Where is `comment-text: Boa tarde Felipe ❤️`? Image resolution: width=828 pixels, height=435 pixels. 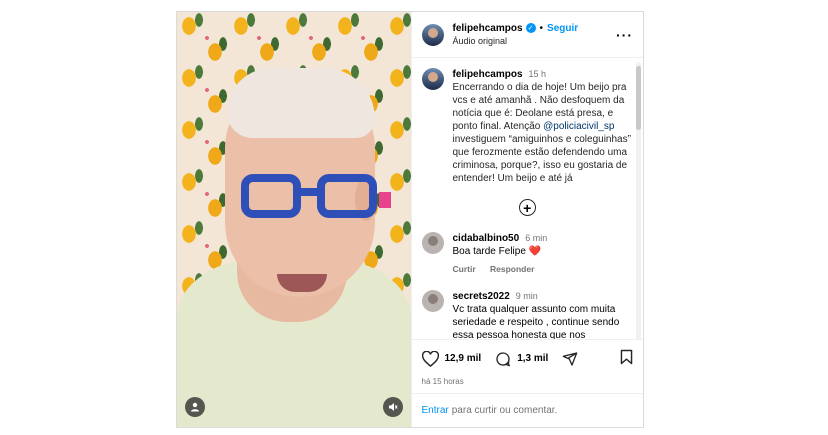 comment-text: Boa tarde Felipe ❤️ is located at coordinates (543, 251).